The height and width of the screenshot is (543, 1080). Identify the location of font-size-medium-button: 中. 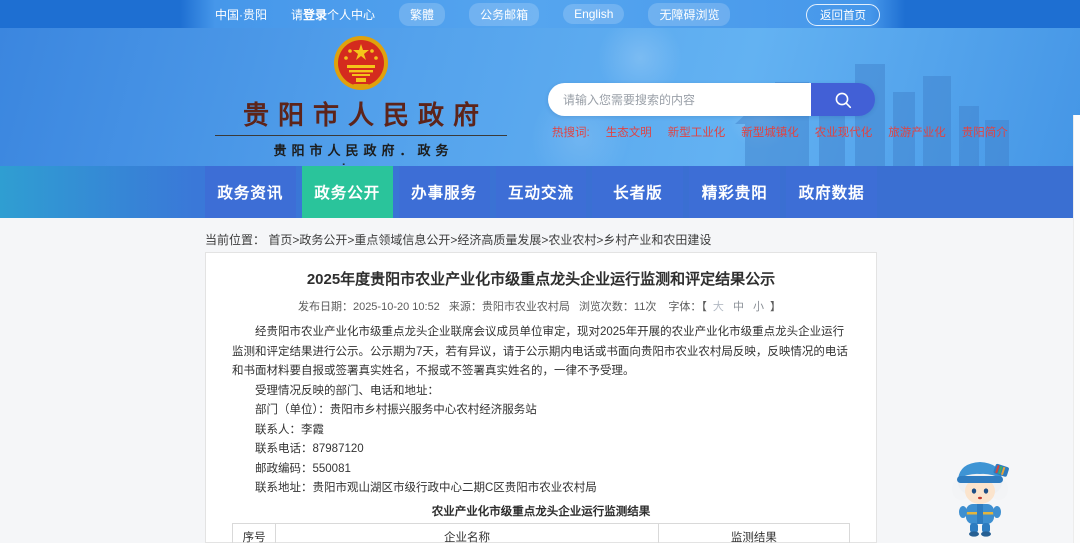
(738, 307).